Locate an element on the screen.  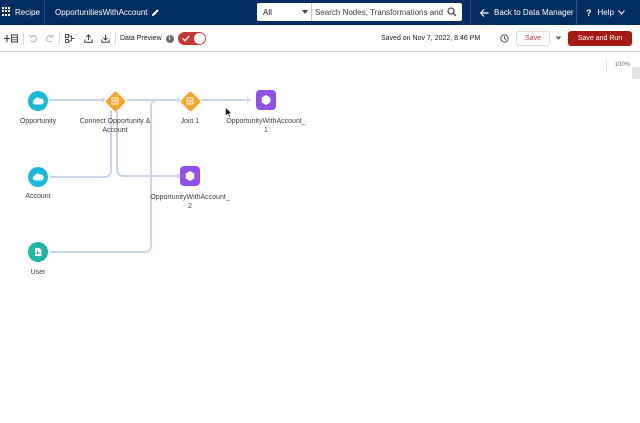
upload-icon is located at coordinates (88, 38).